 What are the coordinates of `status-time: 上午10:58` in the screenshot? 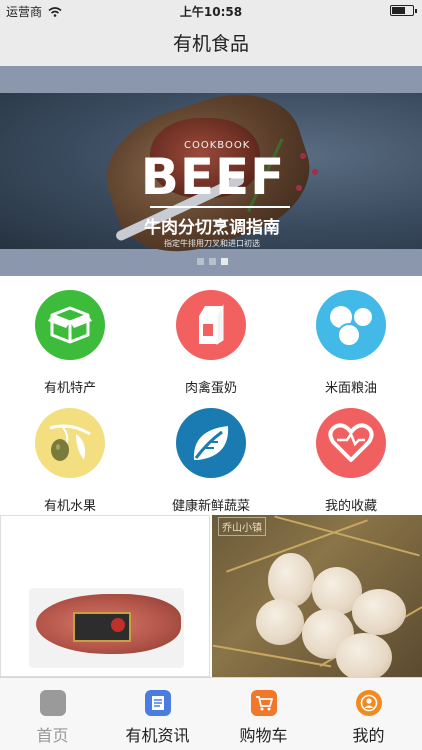 It's located at (211, 12).